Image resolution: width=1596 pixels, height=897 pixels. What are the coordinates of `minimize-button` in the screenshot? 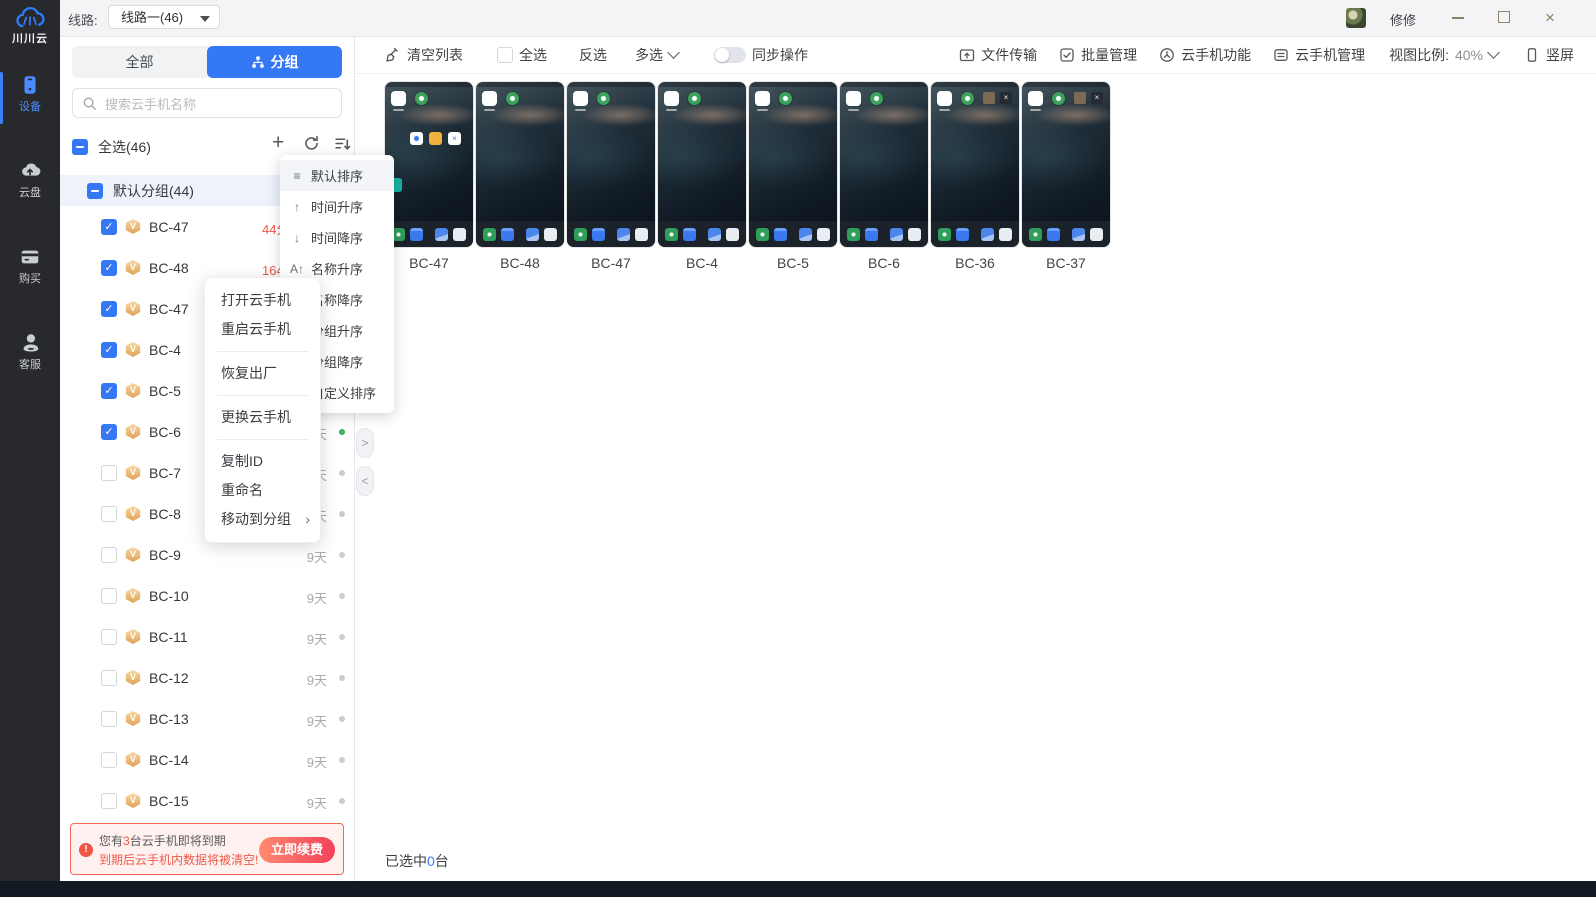 It's located at (1458, 18).